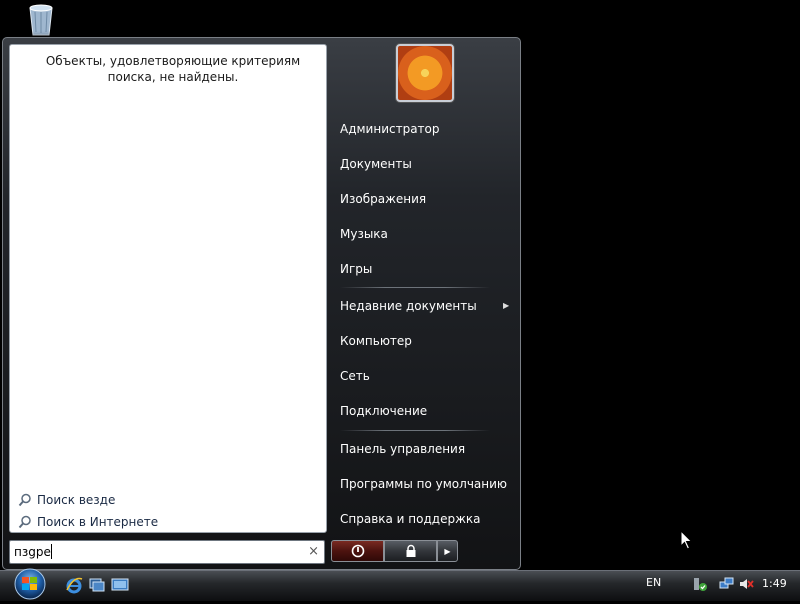 The width and height of the screenshot is (800, 604). What do you see at coordinates (425, 73) in the screenshot?
I see `user-picture` at bounding box center [425, 73].